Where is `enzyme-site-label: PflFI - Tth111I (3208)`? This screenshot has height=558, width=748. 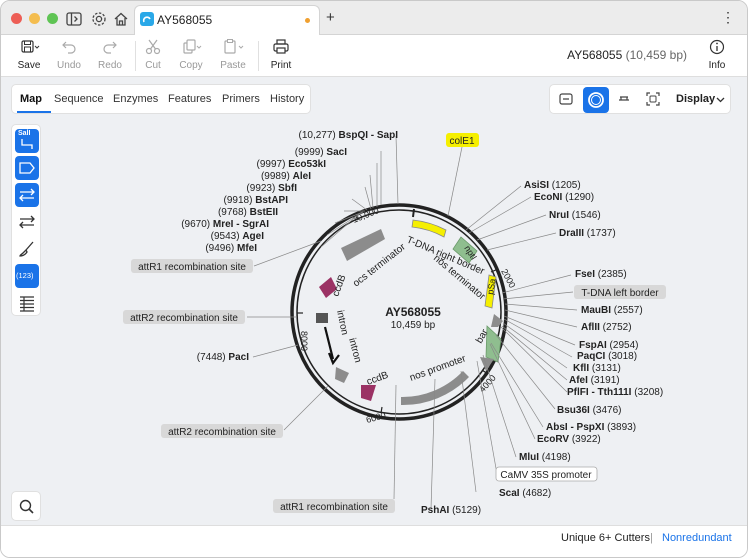 enzyme-site-label: PflFI - Tth111I (3208) is located at coordinates (615, 392).